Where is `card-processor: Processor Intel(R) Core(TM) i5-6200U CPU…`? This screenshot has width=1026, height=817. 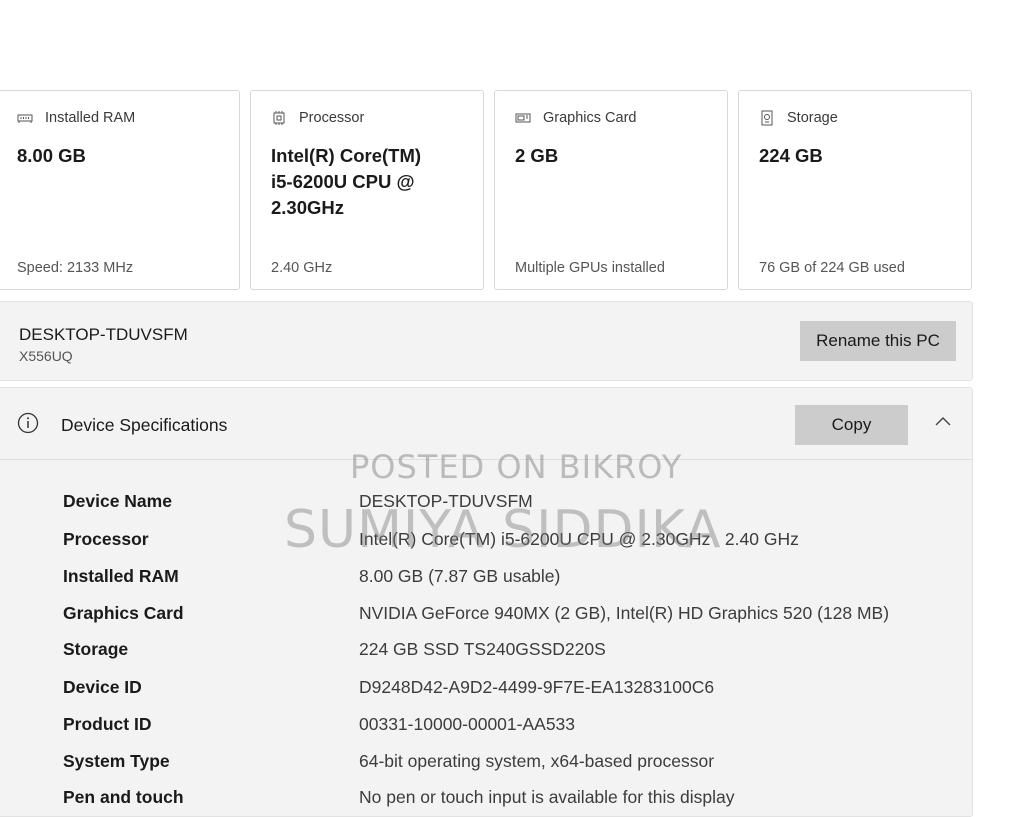 card-processor: Processor Intel(R) Core(TM) i5-6200U CPU… is located at coordinates (367, 190).